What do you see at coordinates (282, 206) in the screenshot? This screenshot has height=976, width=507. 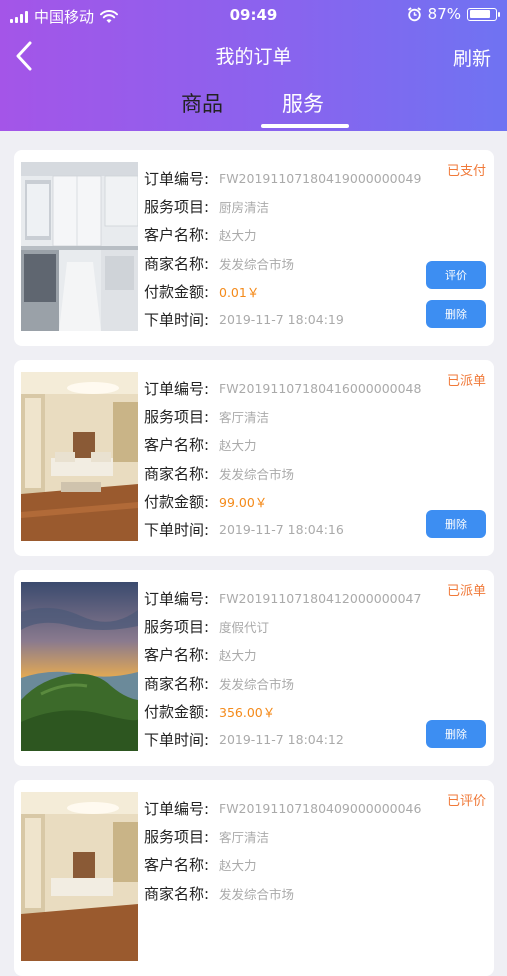 I see `service-item-row: 服务项目: 厨房清洁` at bounding box center [282, 206].